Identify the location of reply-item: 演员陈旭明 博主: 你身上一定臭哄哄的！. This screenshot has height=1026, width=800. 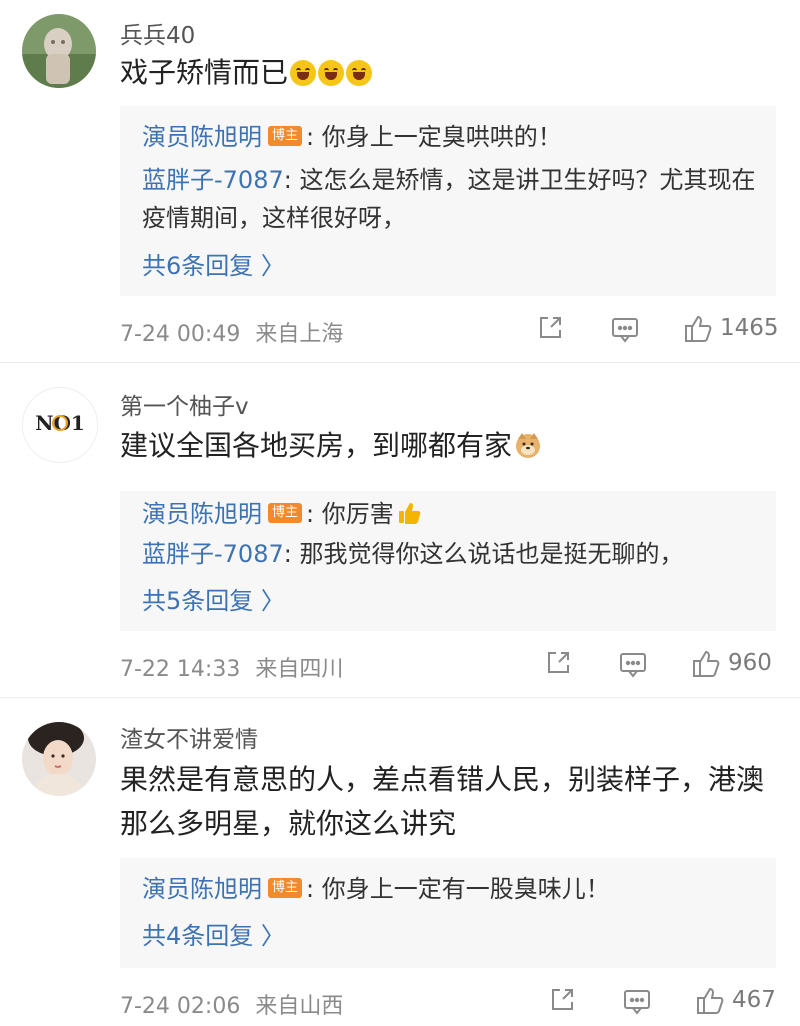
(452, 137).